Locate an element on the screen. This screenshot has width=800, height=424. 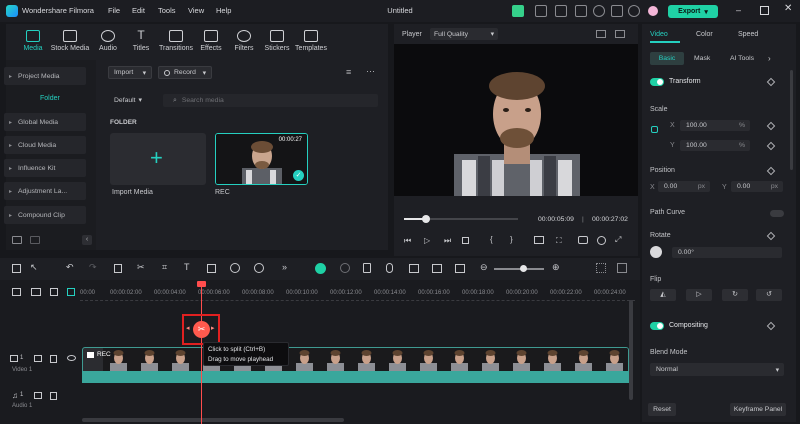
video-preview is located at coordinates (516, 120).